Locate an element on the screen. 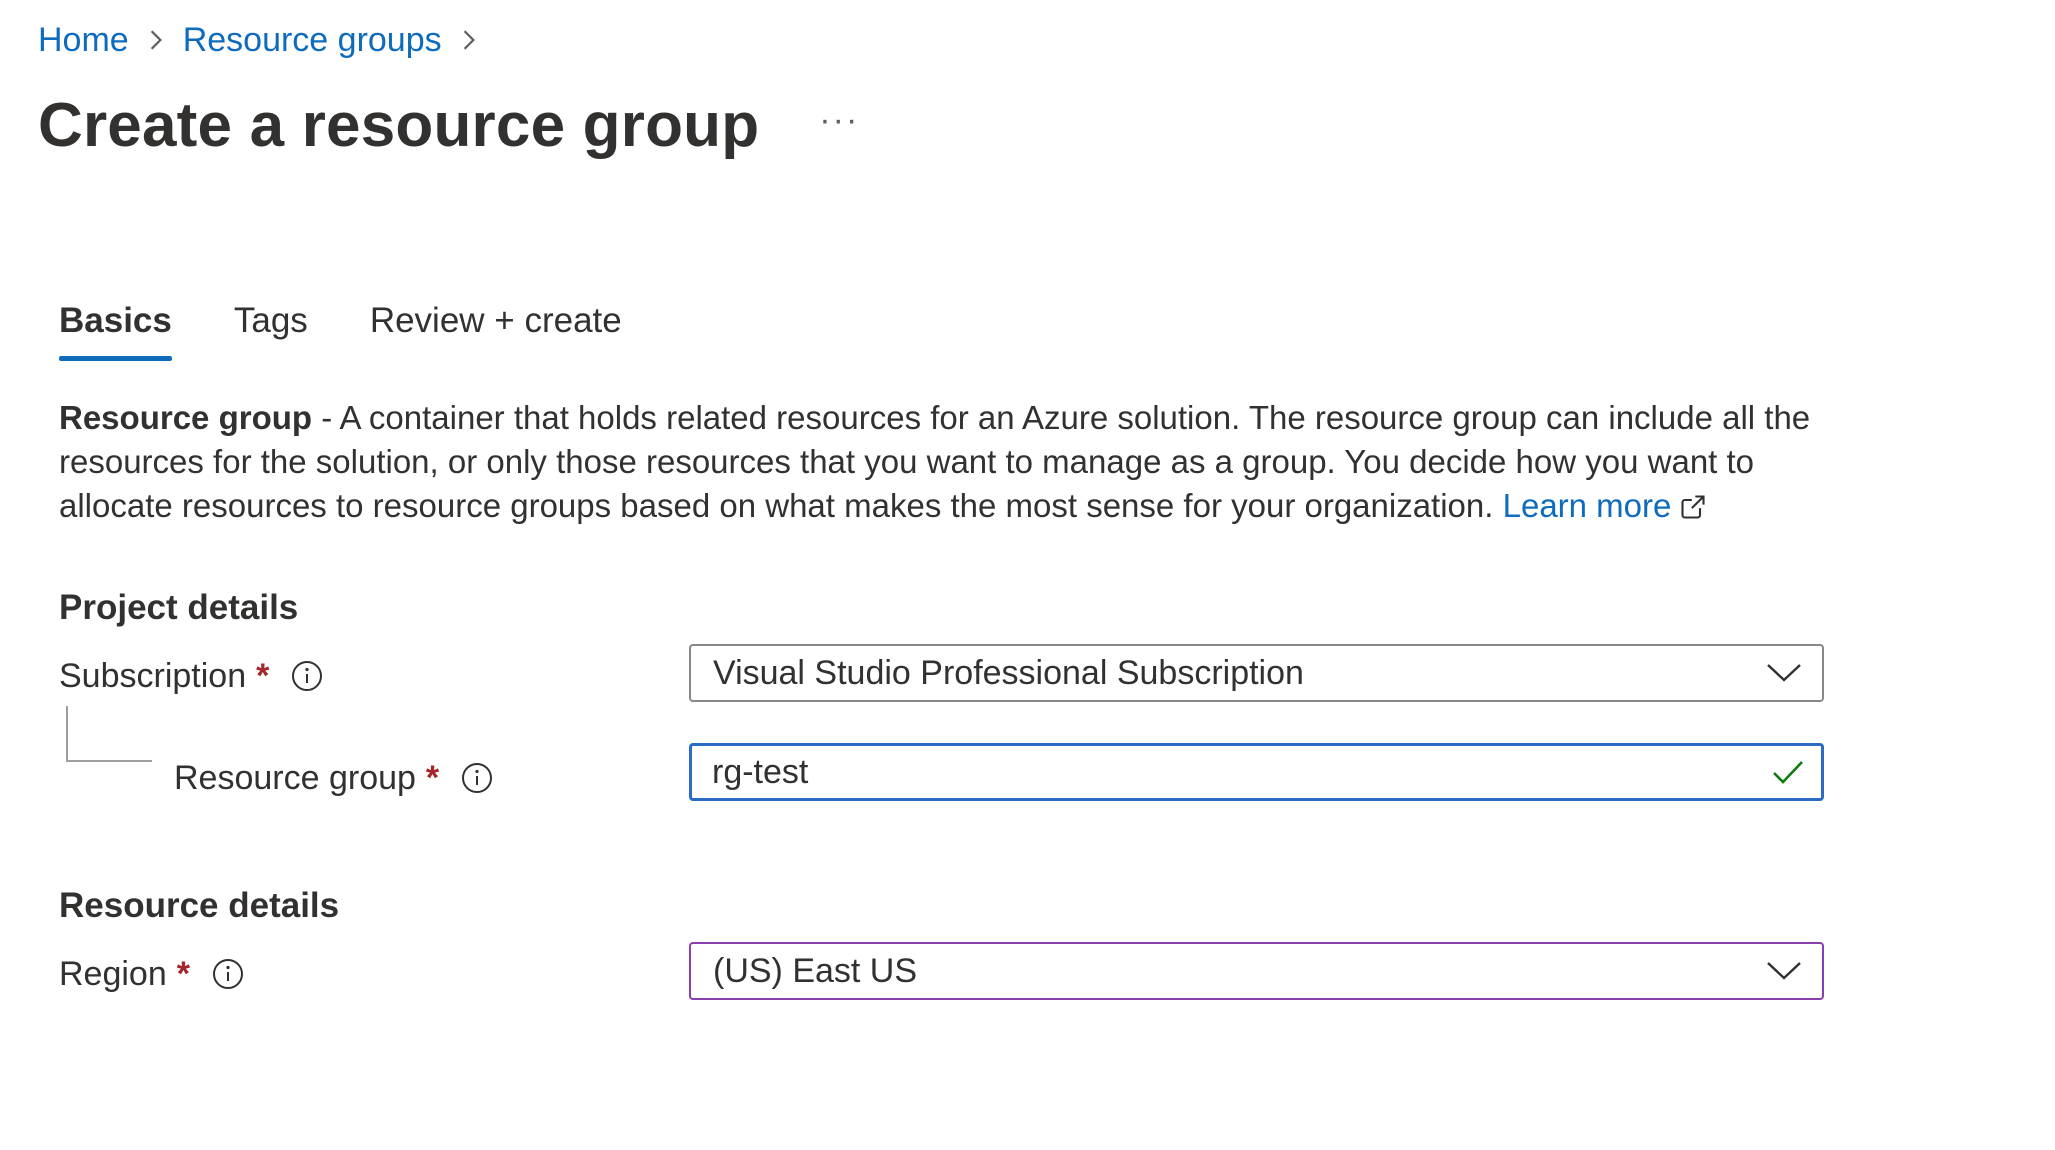 The image size is (2055, 1150). external-link-icon is located at coordinates (1693, 510).